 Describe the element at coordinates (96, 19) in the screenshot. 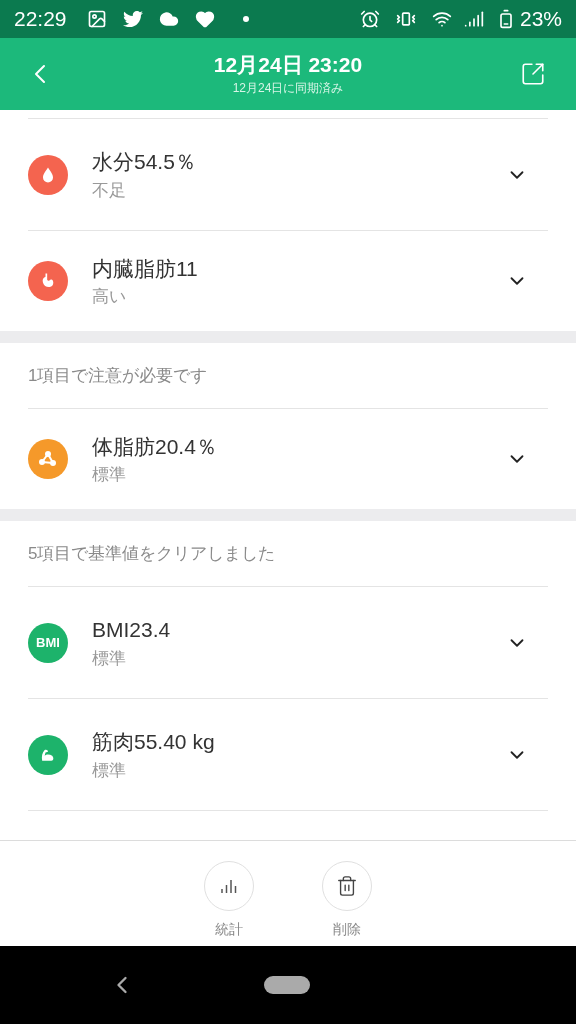

I see `image-icon` at that location.